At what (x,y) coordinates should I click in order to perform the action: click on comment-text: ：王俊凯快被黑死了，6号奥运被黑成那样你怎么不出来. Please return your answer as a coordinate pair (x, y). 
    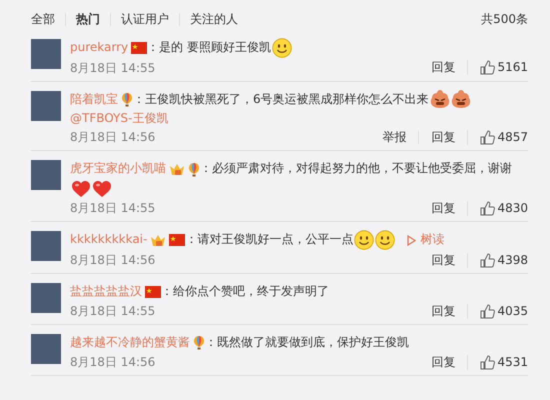
    Looking at the image, I should click on (281, 99).